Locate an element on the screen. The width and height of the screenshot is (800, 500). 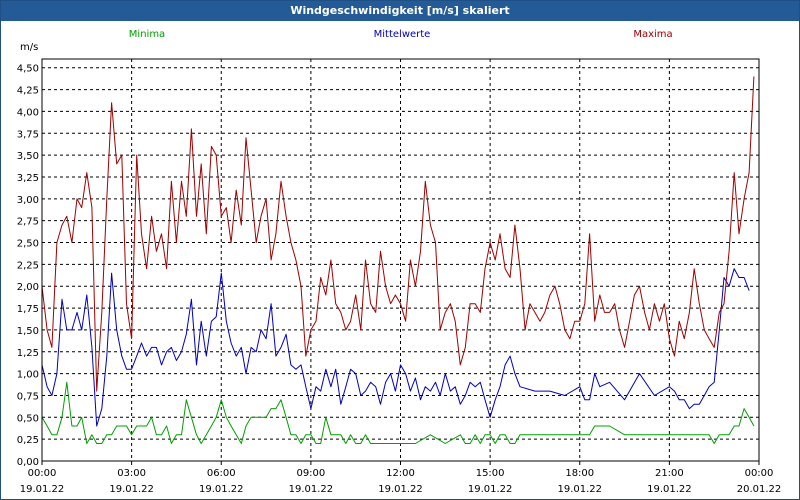
y-tick-label: 0,25 is located at coordinates (28, 440).